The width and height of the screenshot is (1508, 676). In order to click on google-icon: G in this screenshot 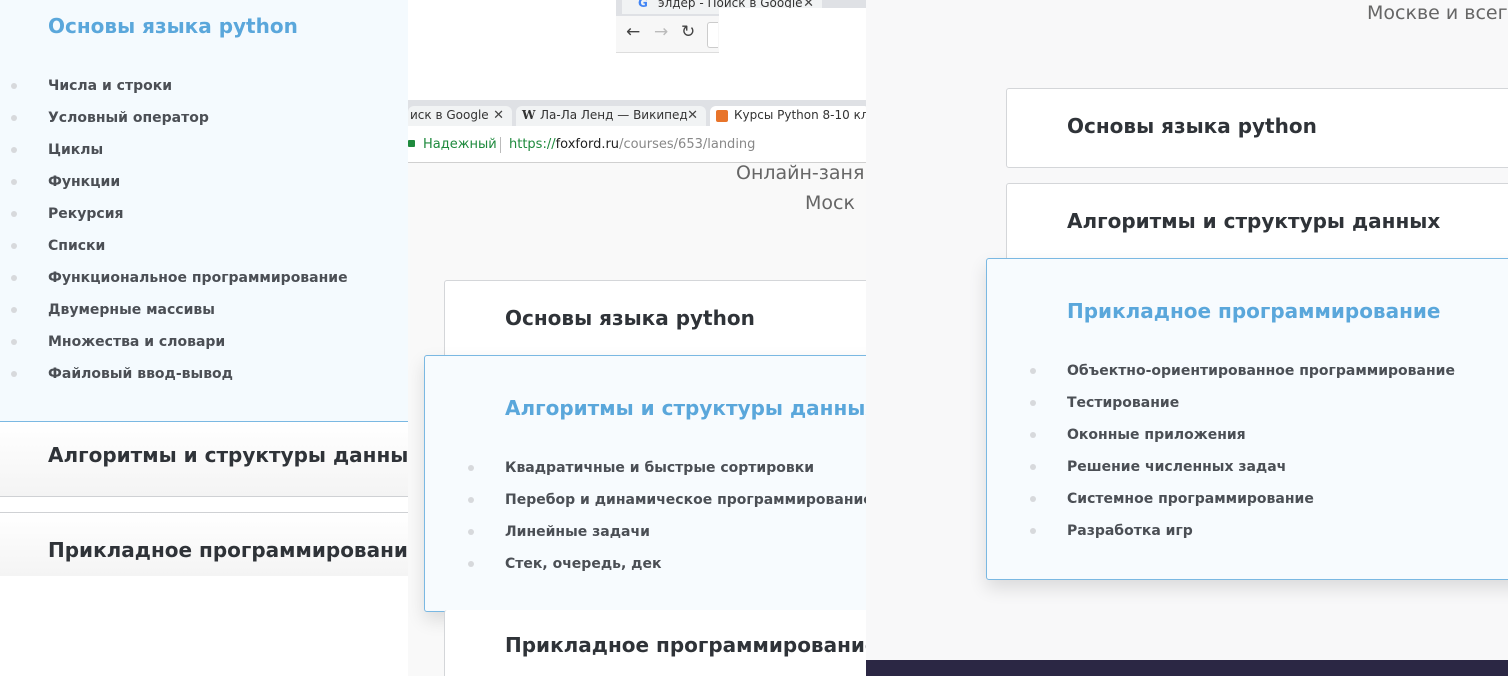, I will do `click(643, 5)`.